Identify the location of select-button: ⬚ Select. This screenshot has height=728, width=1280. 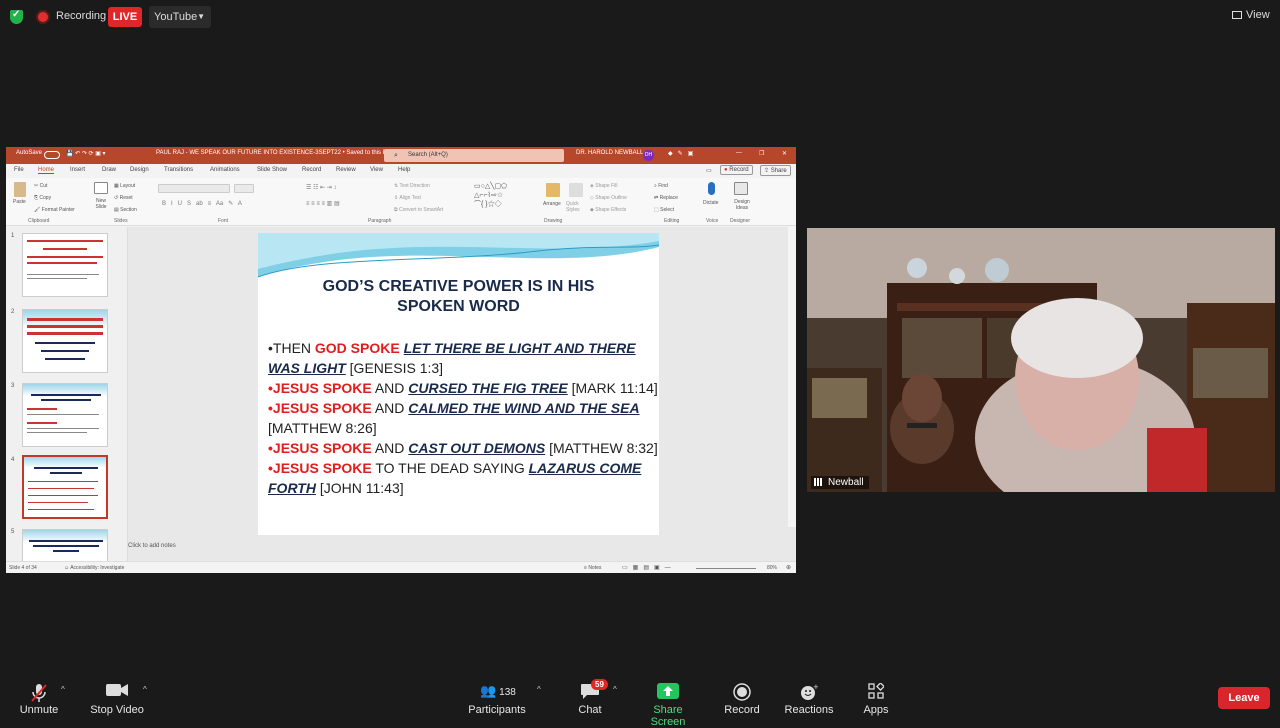
(664, 210).